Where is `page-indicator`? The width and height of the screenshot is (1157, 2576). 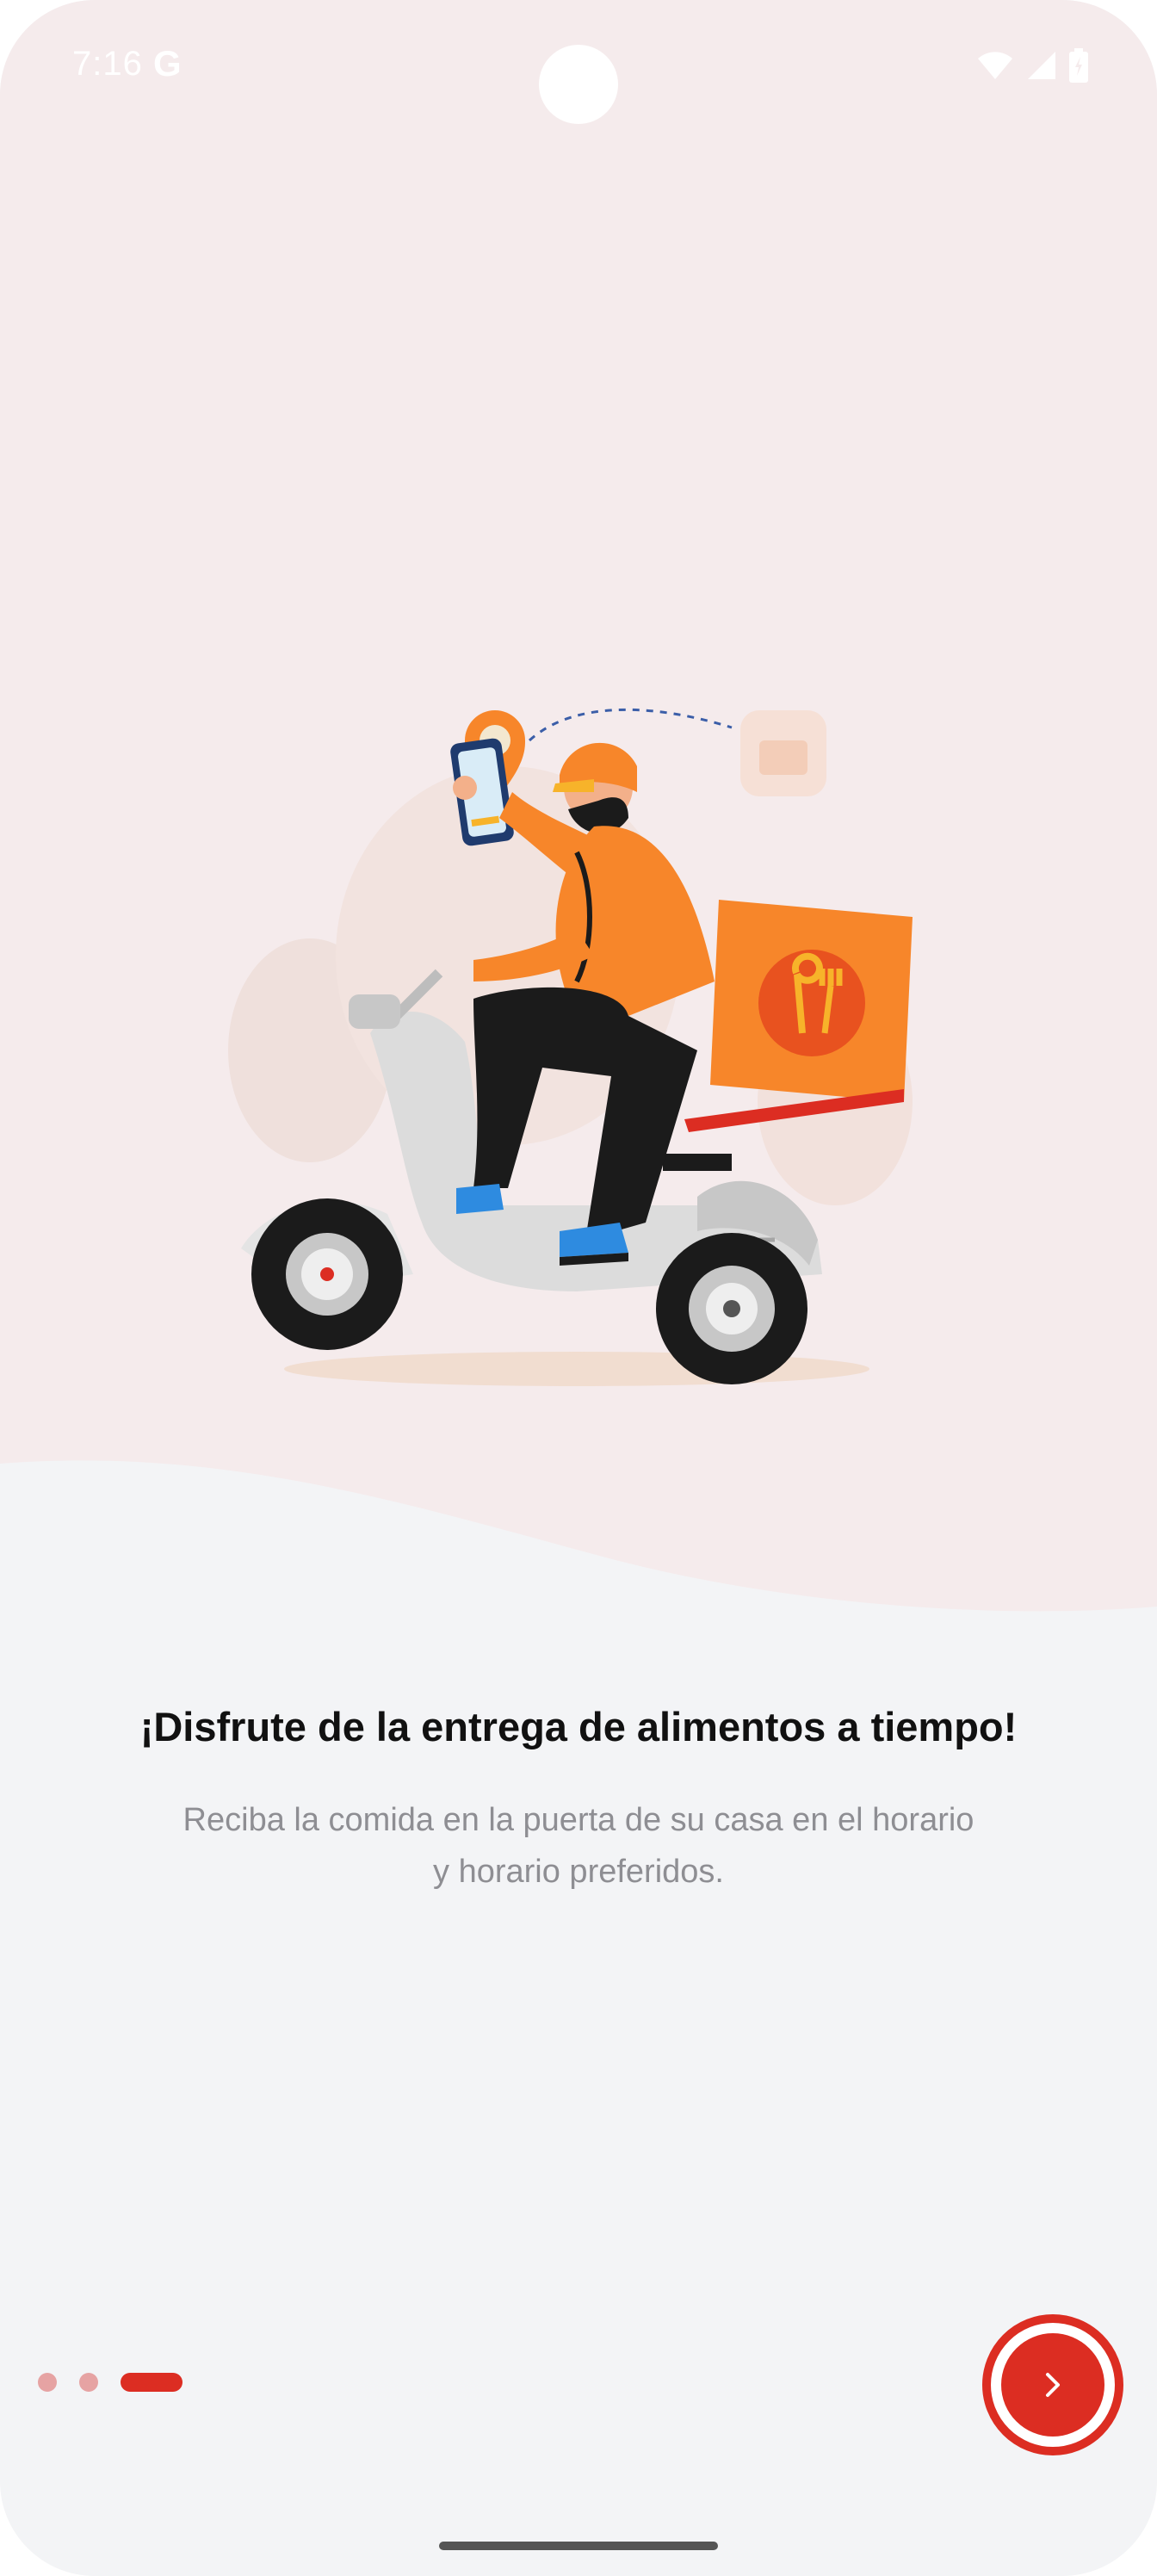
page-indicator is located at coordinates (110, 2383).